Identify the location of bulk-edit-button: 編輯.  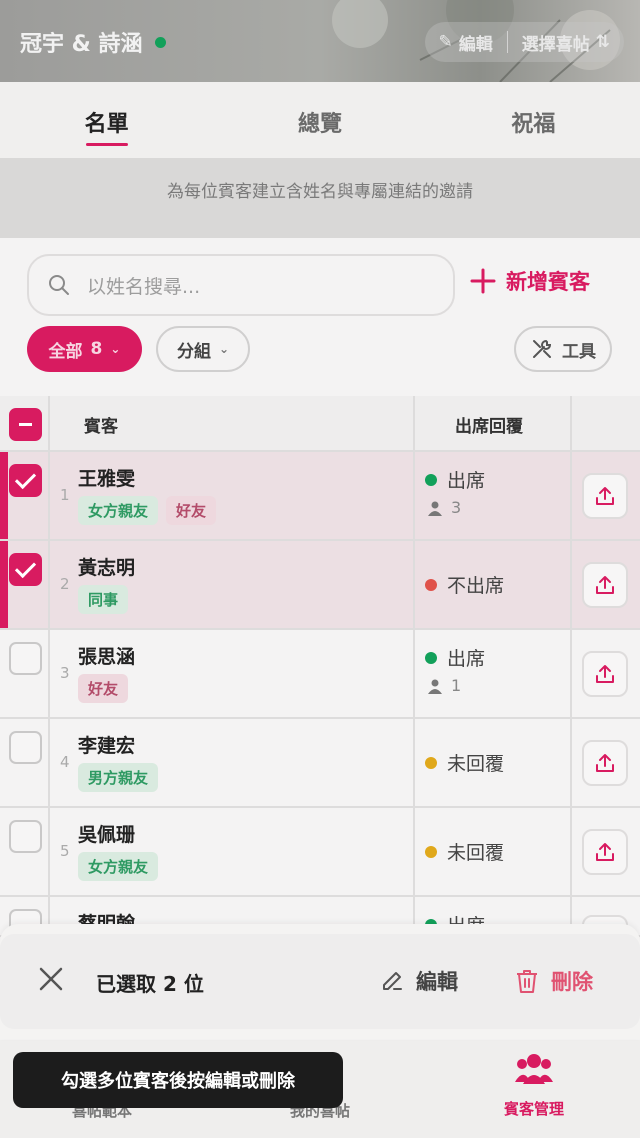
(419, 981).